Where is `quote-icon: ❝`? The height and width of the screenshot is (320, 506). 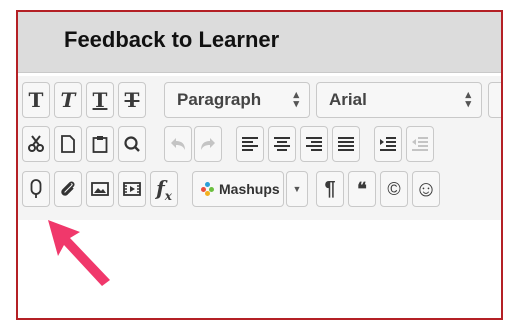
quote-icon: ❝ is located at coordinates (362, 188).